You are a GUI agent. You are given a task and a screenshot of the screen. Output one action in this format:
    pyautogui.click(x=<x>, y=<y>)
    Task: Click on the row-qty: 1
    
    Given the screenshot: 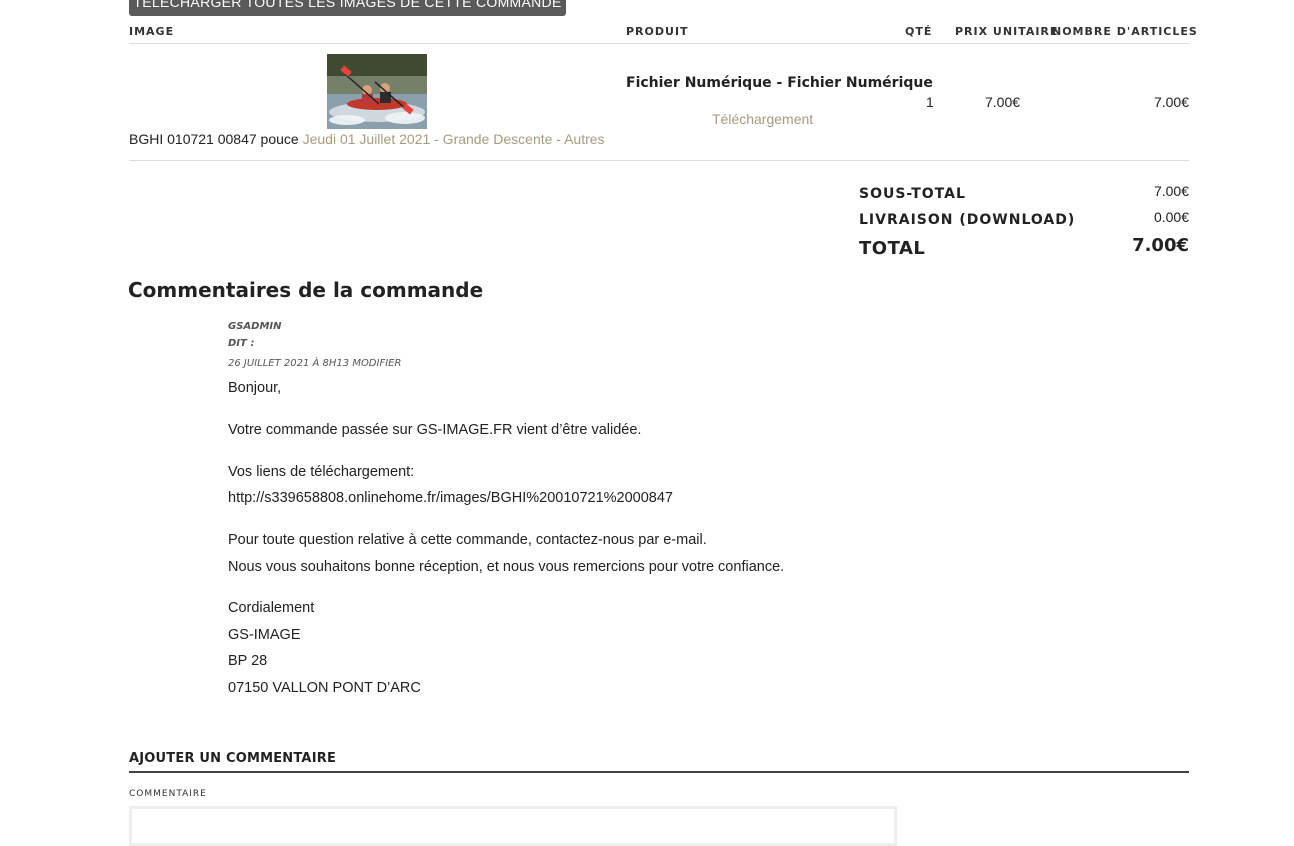 What is the action you would take?
    pyautogui.click(x=930, y=102)
    